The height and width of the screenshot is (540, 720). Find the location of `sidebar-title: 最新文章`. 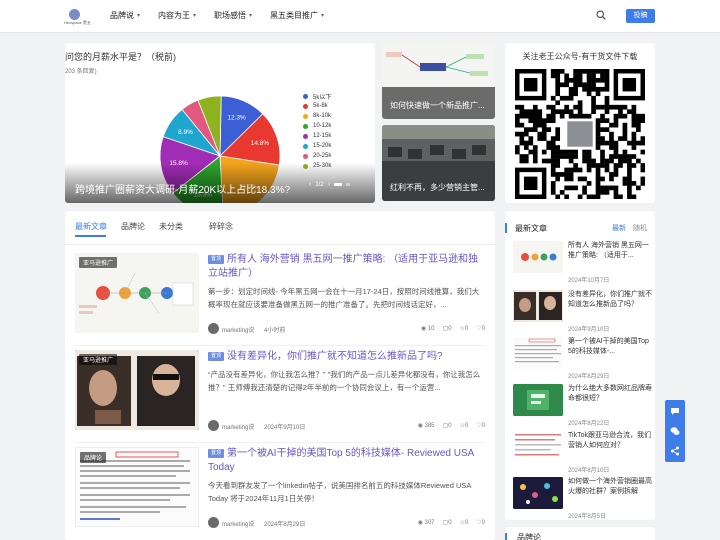

sidebar-title: 最新文章 is located at coordinates (531, 228).